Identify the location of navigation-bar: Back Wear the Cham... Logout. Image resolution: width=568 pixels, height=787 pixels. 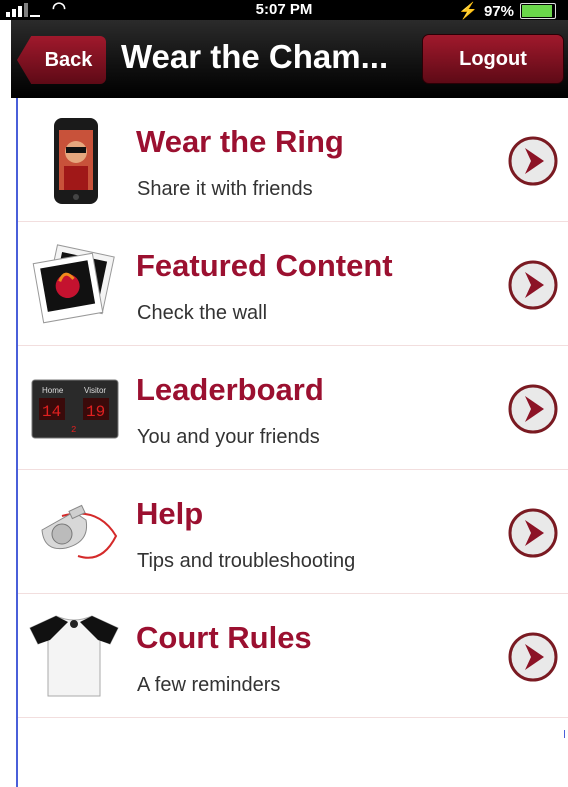
(289, 59).